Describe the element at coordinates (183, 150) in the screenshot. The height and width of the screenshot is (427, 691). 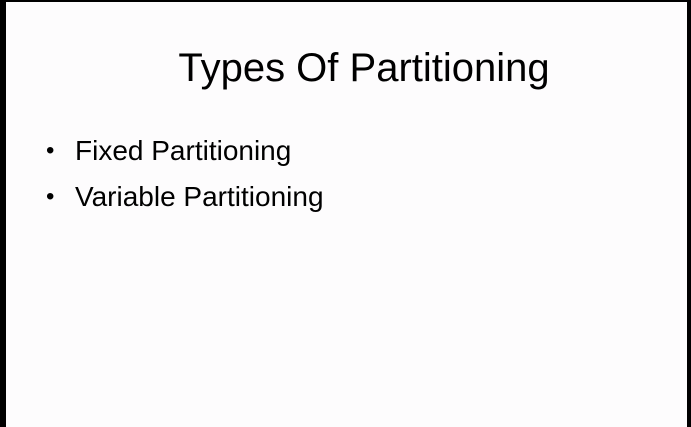
I see `bullet-text: Fixed Partitioning` at that location.